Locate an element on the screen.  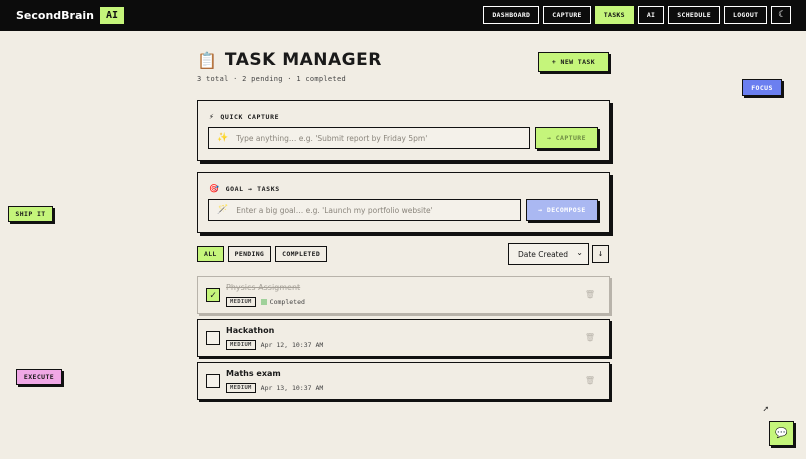
nav-ai: AI is located at coordinates (651, 15).